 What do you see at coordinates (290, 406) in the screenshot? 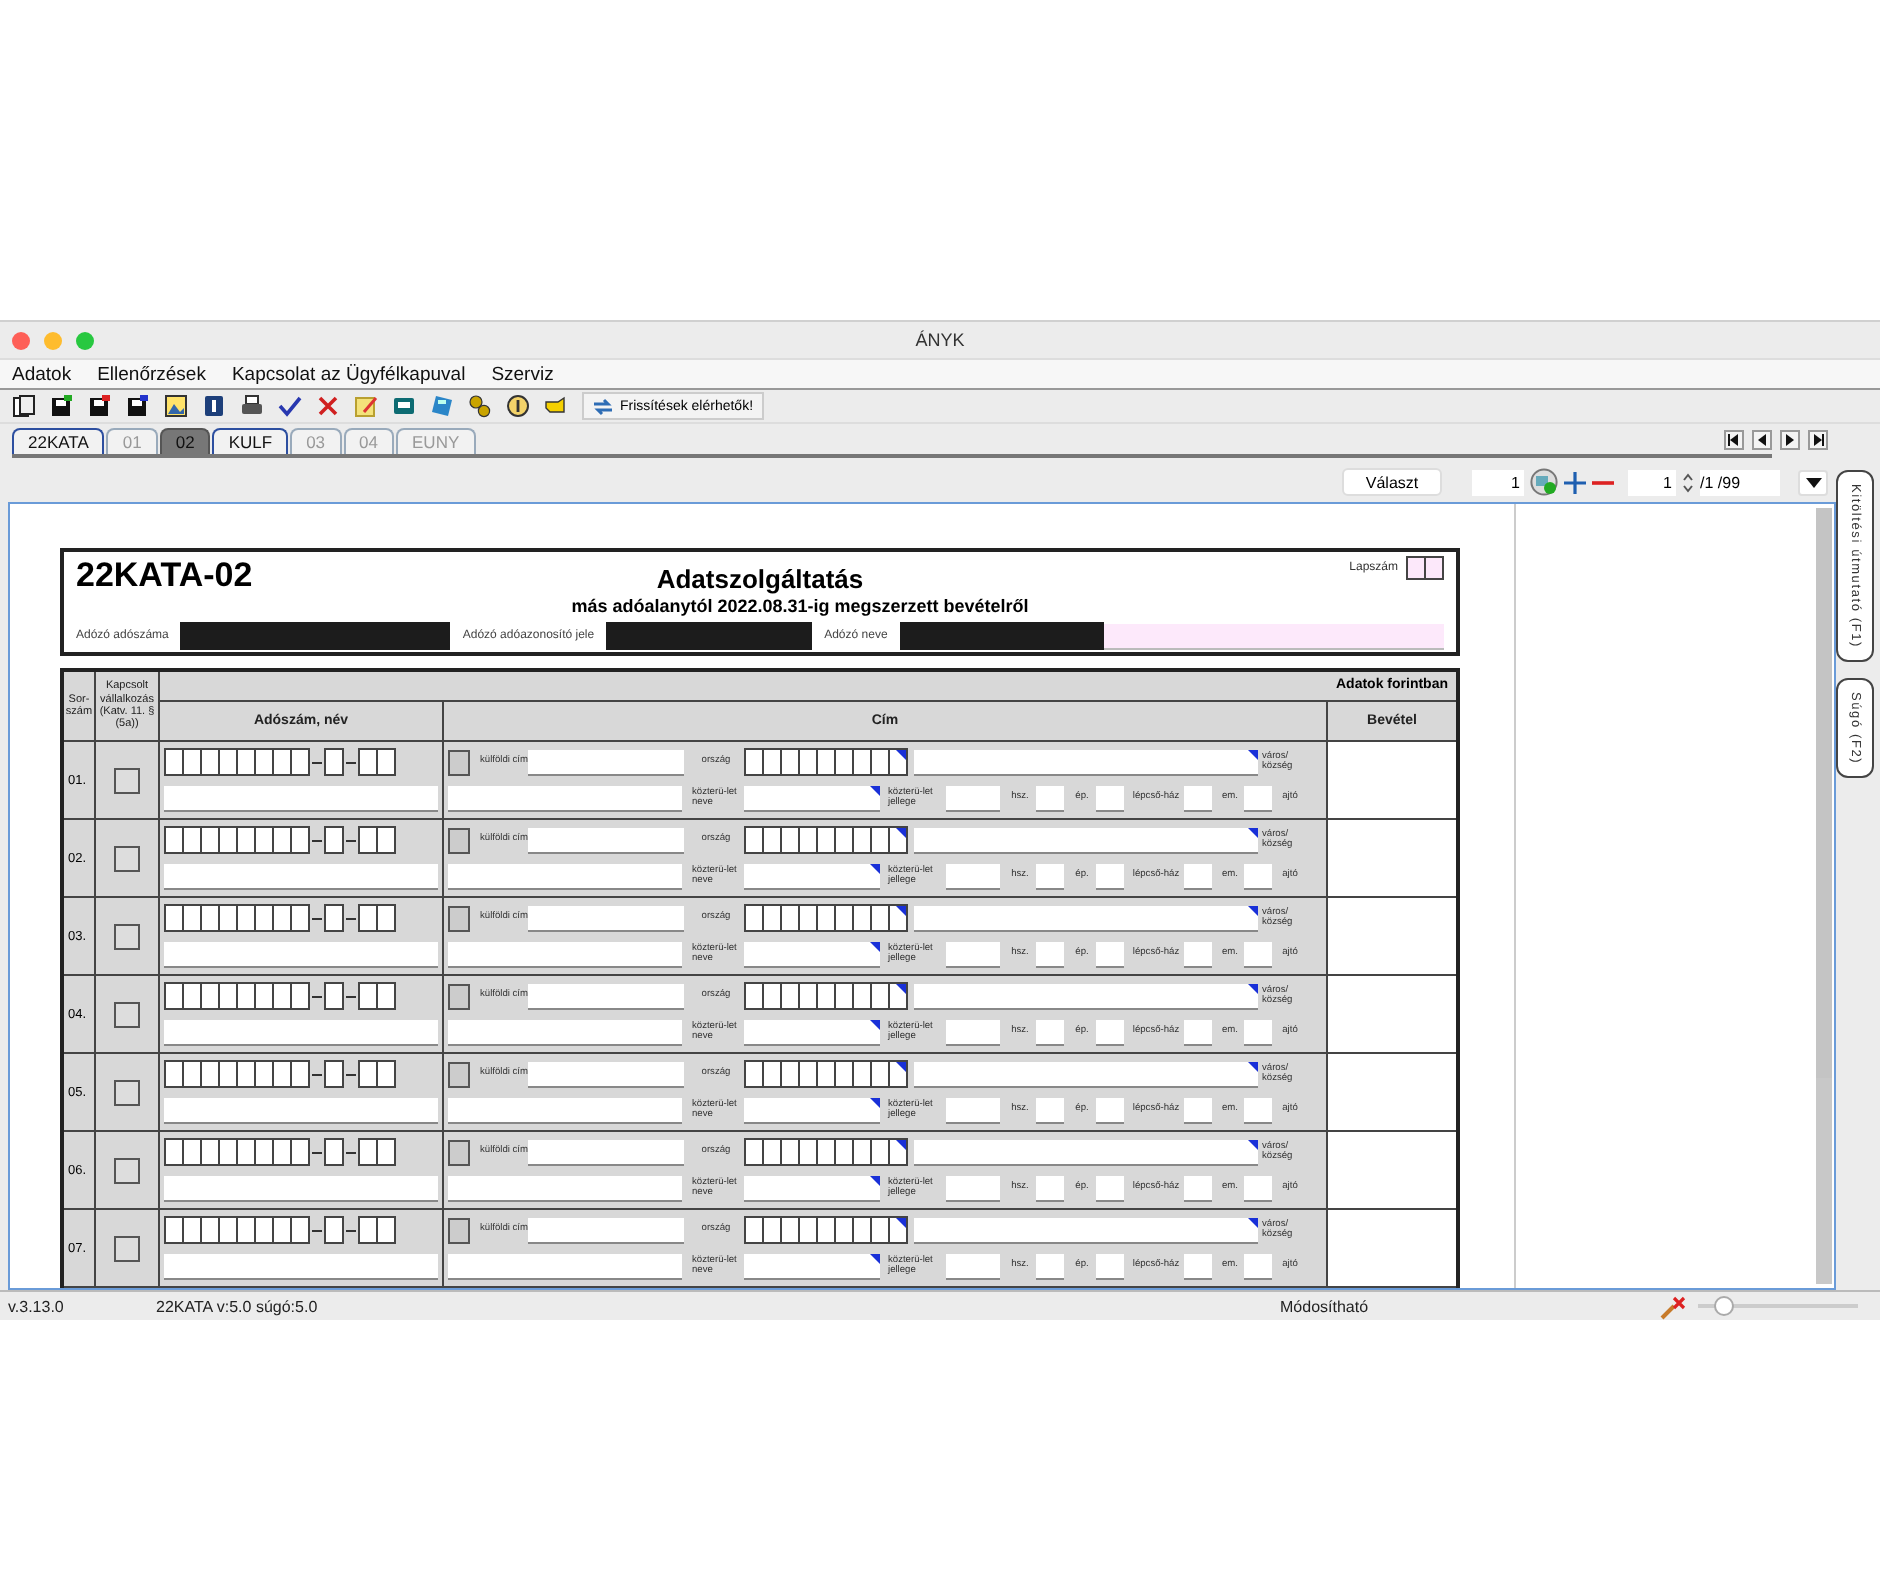
I see `checkmark-icon` at bounding box center [290, 406].